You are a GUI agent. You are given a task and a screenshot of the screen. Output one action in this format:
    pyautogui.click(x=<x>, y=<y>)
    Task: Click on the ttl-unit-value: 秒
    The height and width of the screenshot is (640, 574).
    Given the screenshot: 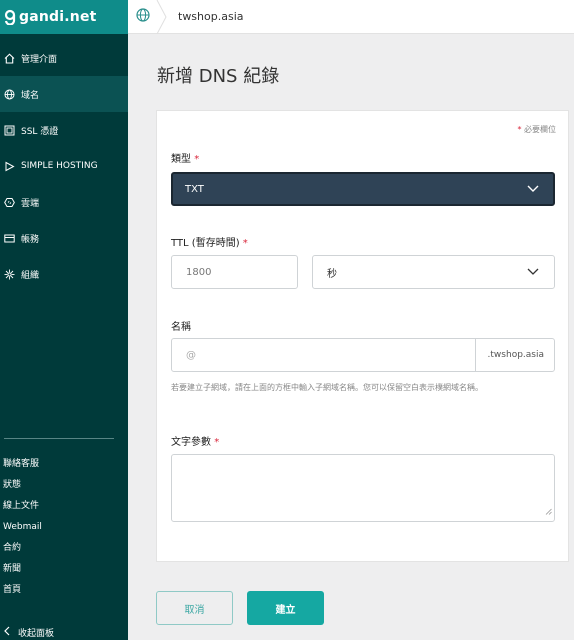 What is the action you would take?
    pyautogui.click(x=332, y=274)
    